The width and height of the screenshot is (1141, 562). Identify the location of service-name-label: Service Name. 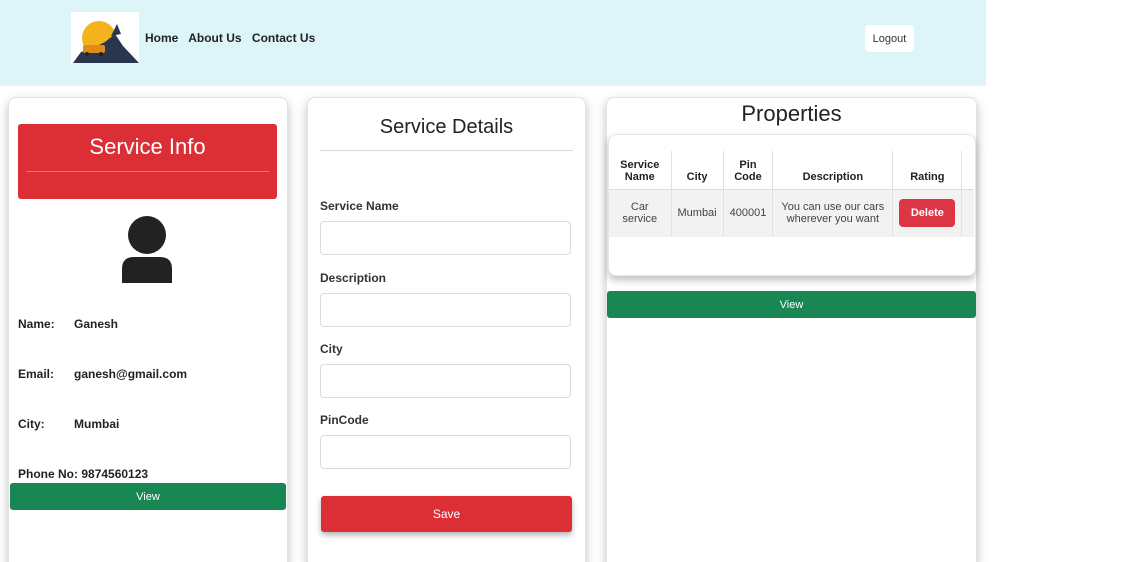
(359, 206).